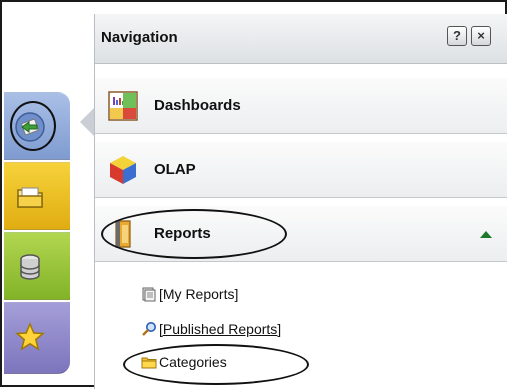  Describe the element at coordinates (199, 294) in the screenshot. I see `report-item-label: [My Reports]` at that location.